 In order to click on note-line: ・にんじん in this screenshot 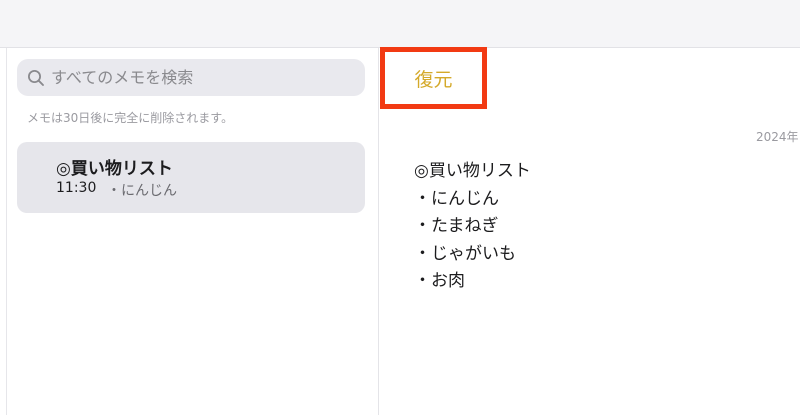, I will do `click(456, 198)`.